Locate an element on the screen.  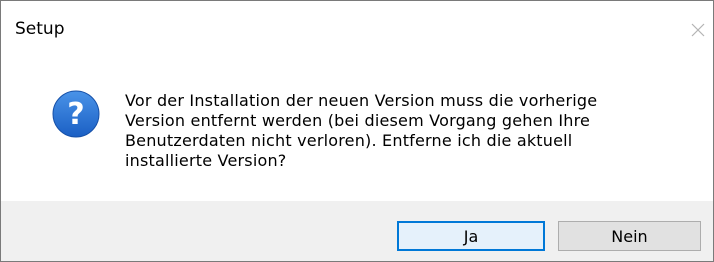
window-title: Setup is located at coordinates (40, 29).